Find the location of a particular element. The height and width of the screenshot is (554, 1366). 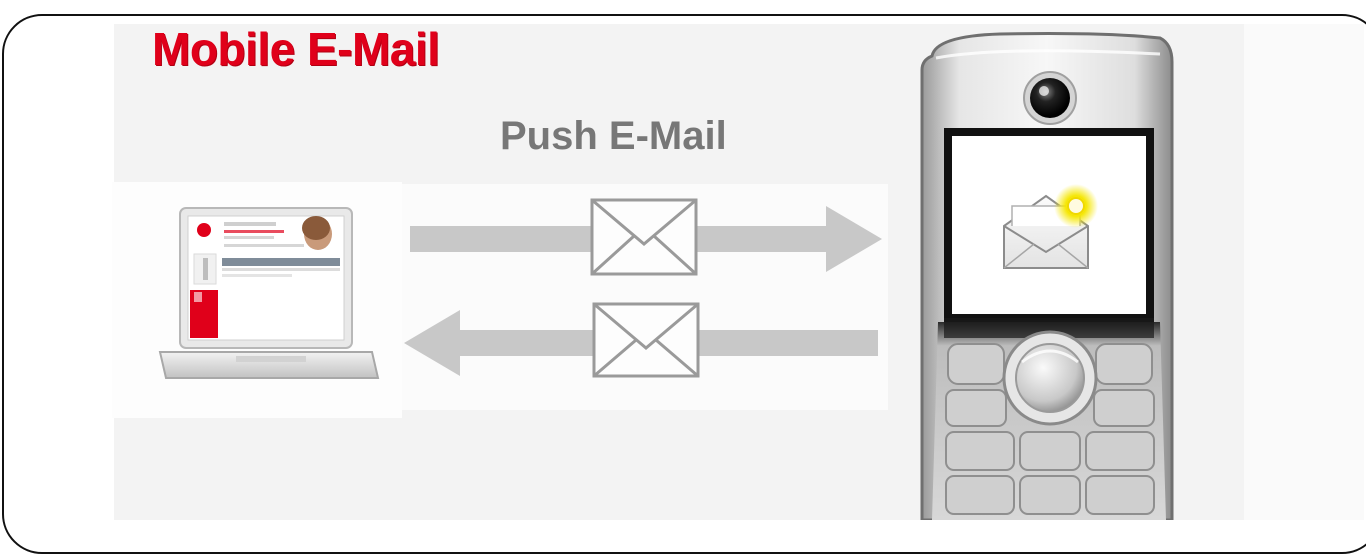

laptop-icon is located at coordinates (269, 293).